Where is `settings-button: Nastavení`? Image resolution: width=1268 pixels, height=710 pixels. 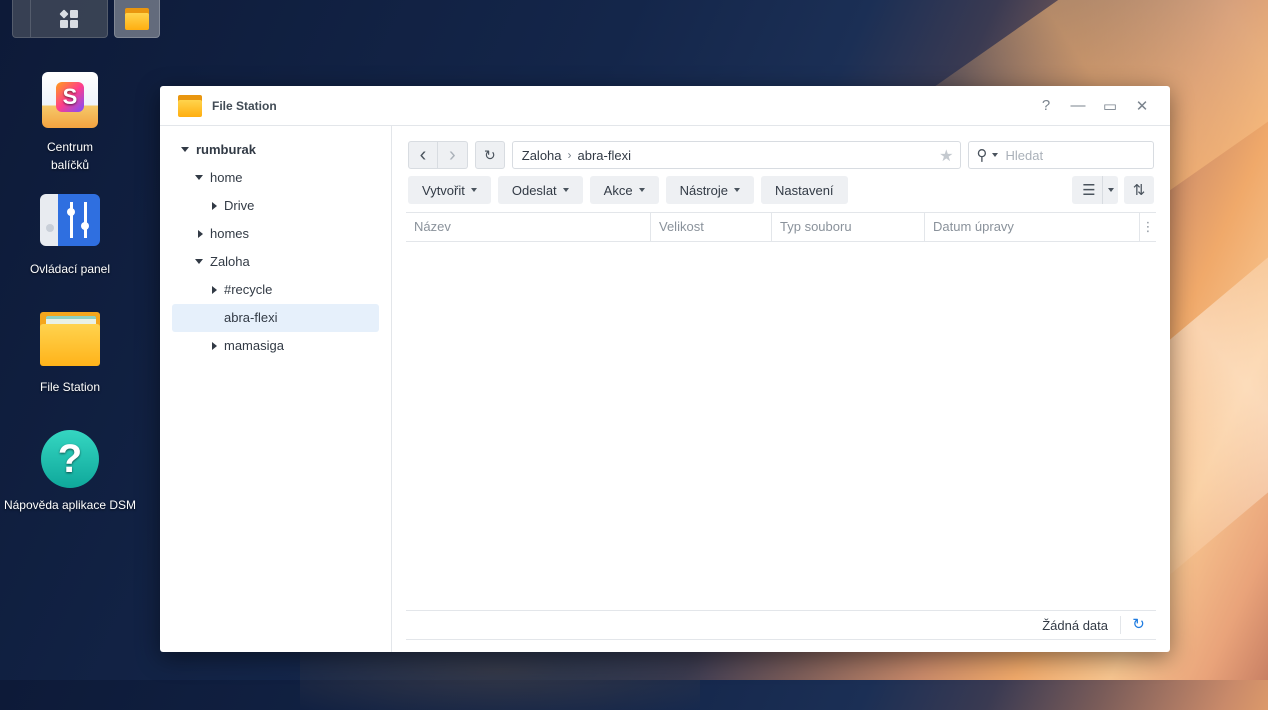 settings-button: Nastavení is located at coordinates (804, 190).